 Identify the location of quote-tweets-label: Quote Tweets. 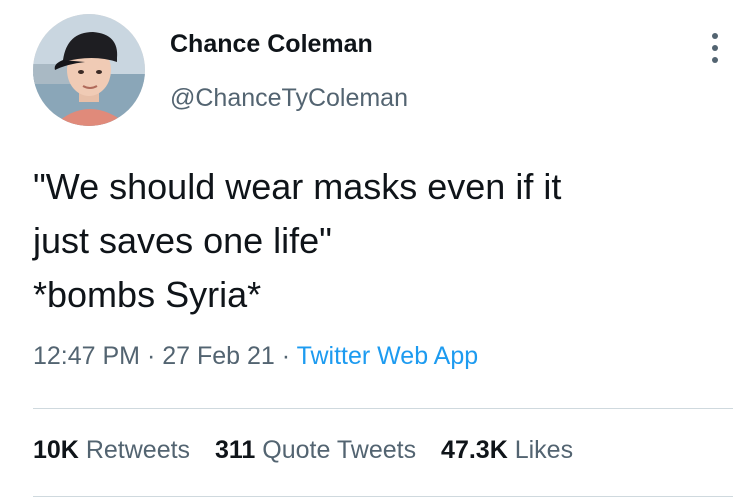
(339, 450).